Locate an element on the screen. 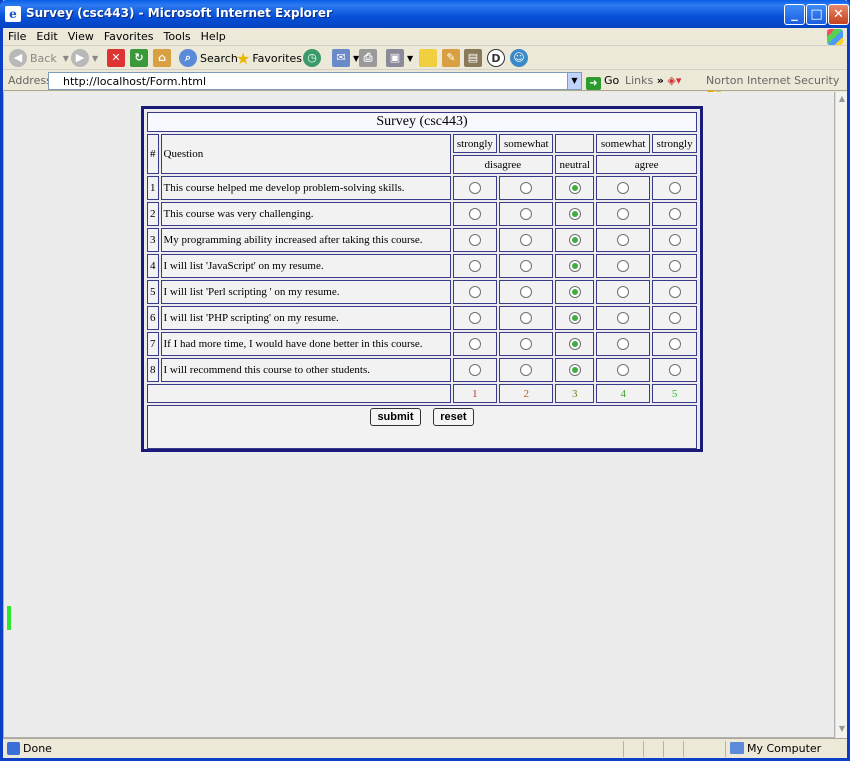  d-button: D is located at coordinates (497, 58).